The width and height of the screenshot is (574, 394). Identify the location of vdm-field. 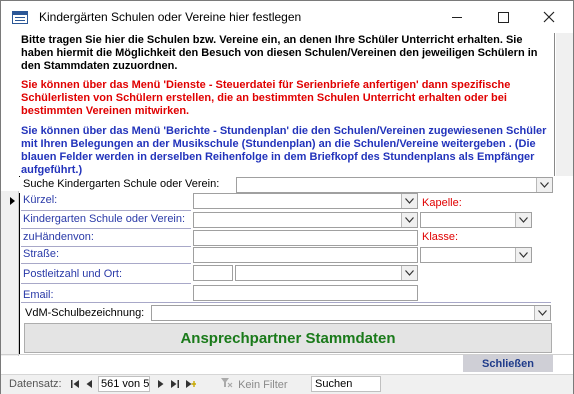
(351, 313).